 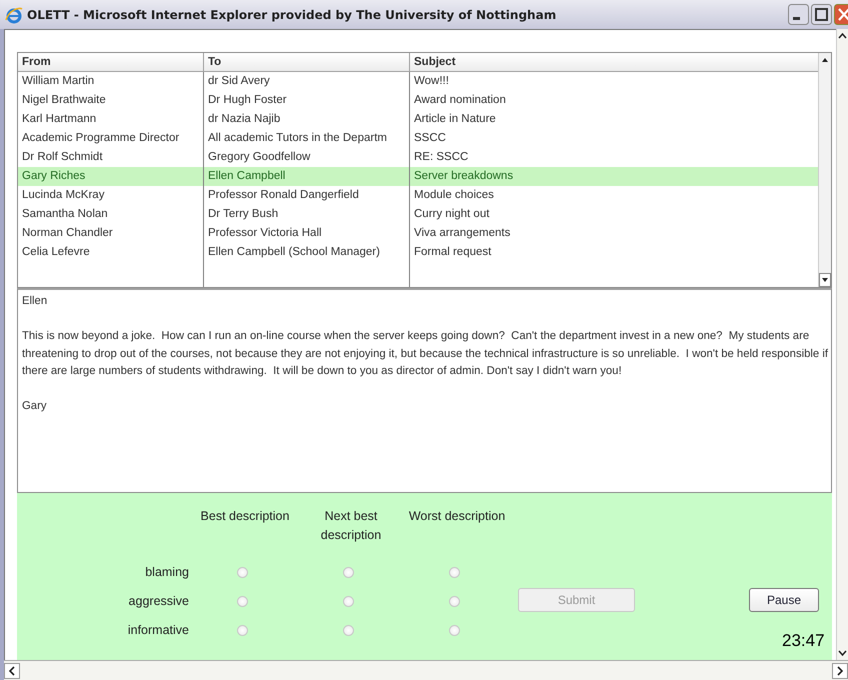 I want to click on table-cell: All academic Tutors in the Departm, so click(x=307, y=138).